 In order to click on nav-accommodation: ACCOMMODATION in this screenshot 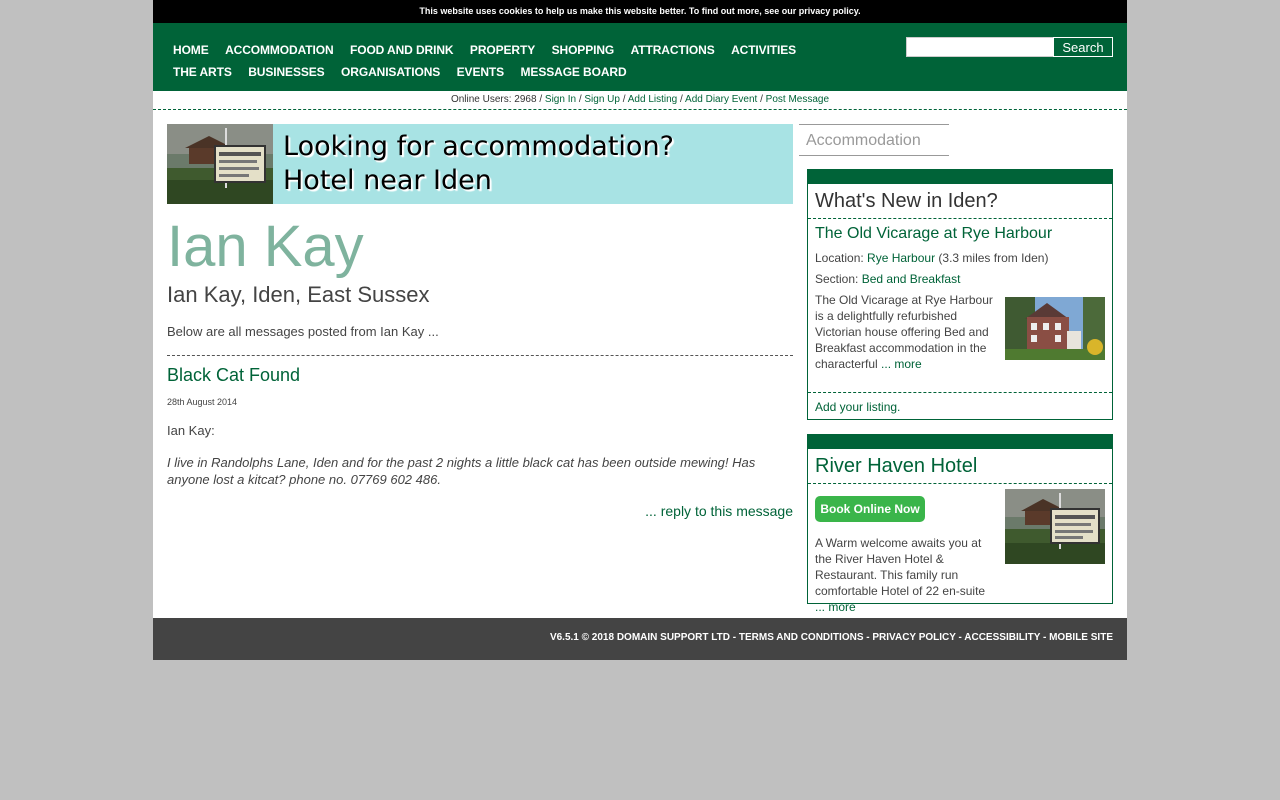, I will do `click(279, 50)`.